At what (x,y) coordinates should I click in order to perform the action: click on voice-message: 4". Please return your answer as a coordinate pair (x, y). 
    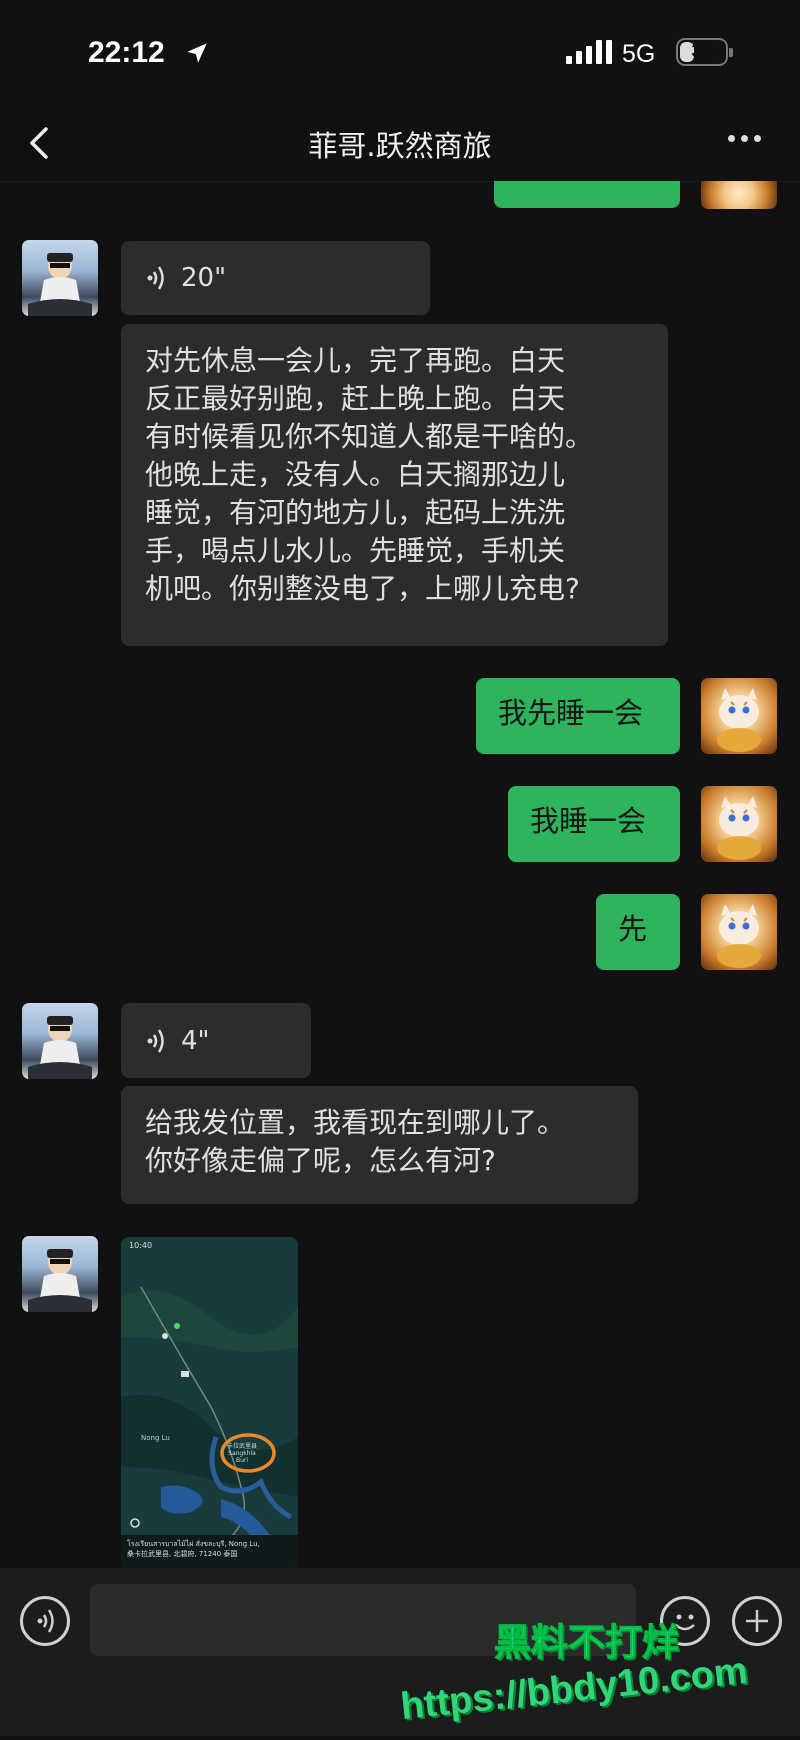
    Looking at the image, I should click on (216, 1040).